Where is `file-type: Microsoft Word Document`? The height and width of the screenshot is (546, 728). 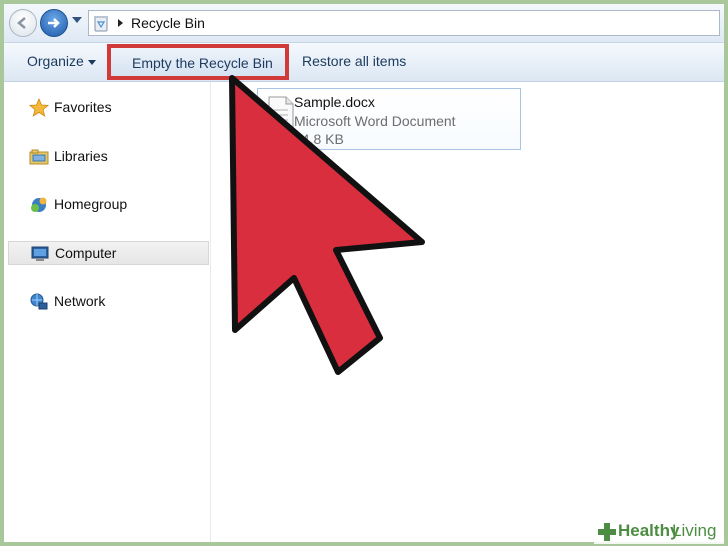
file-type: Microsoft Word Document is located at coordinates (375, 121).